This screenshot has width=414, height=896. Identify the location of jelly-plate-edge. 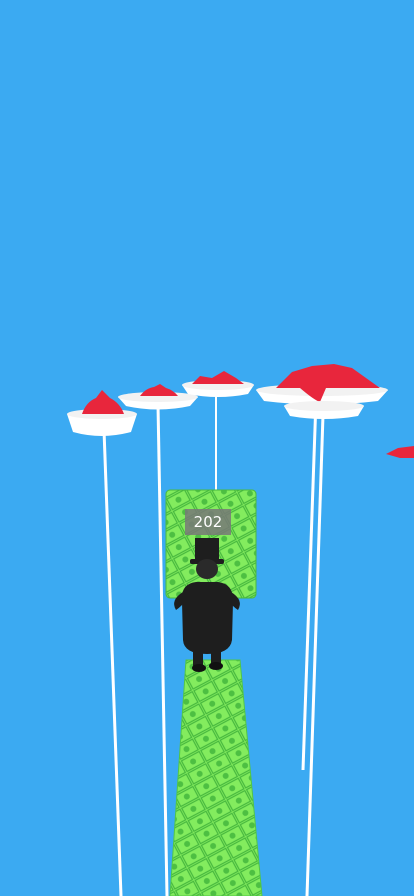
(400, 452).